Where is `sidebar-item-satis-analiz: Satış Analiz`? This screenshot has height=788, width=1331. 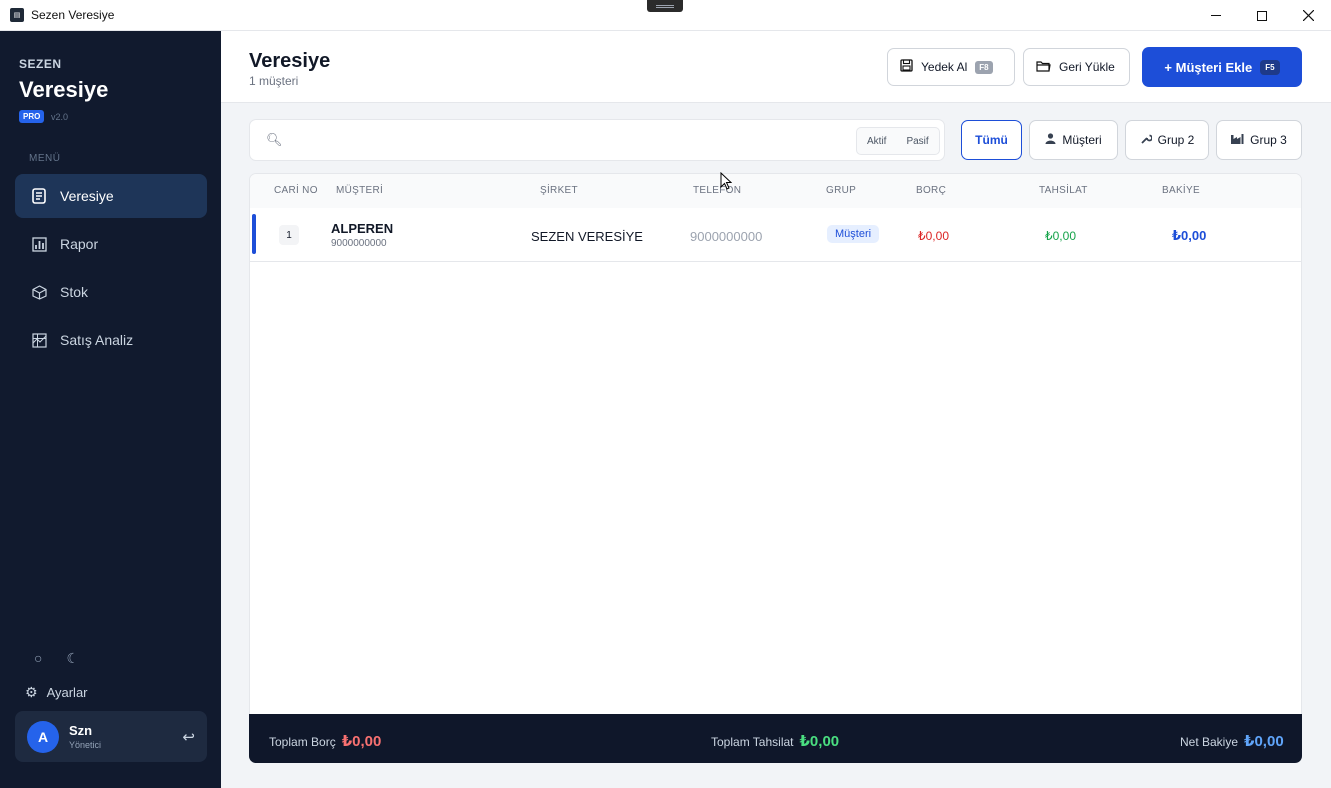
sidebar-item-satis-analiz: Satış Analiz is located at coordinates (111, 340).